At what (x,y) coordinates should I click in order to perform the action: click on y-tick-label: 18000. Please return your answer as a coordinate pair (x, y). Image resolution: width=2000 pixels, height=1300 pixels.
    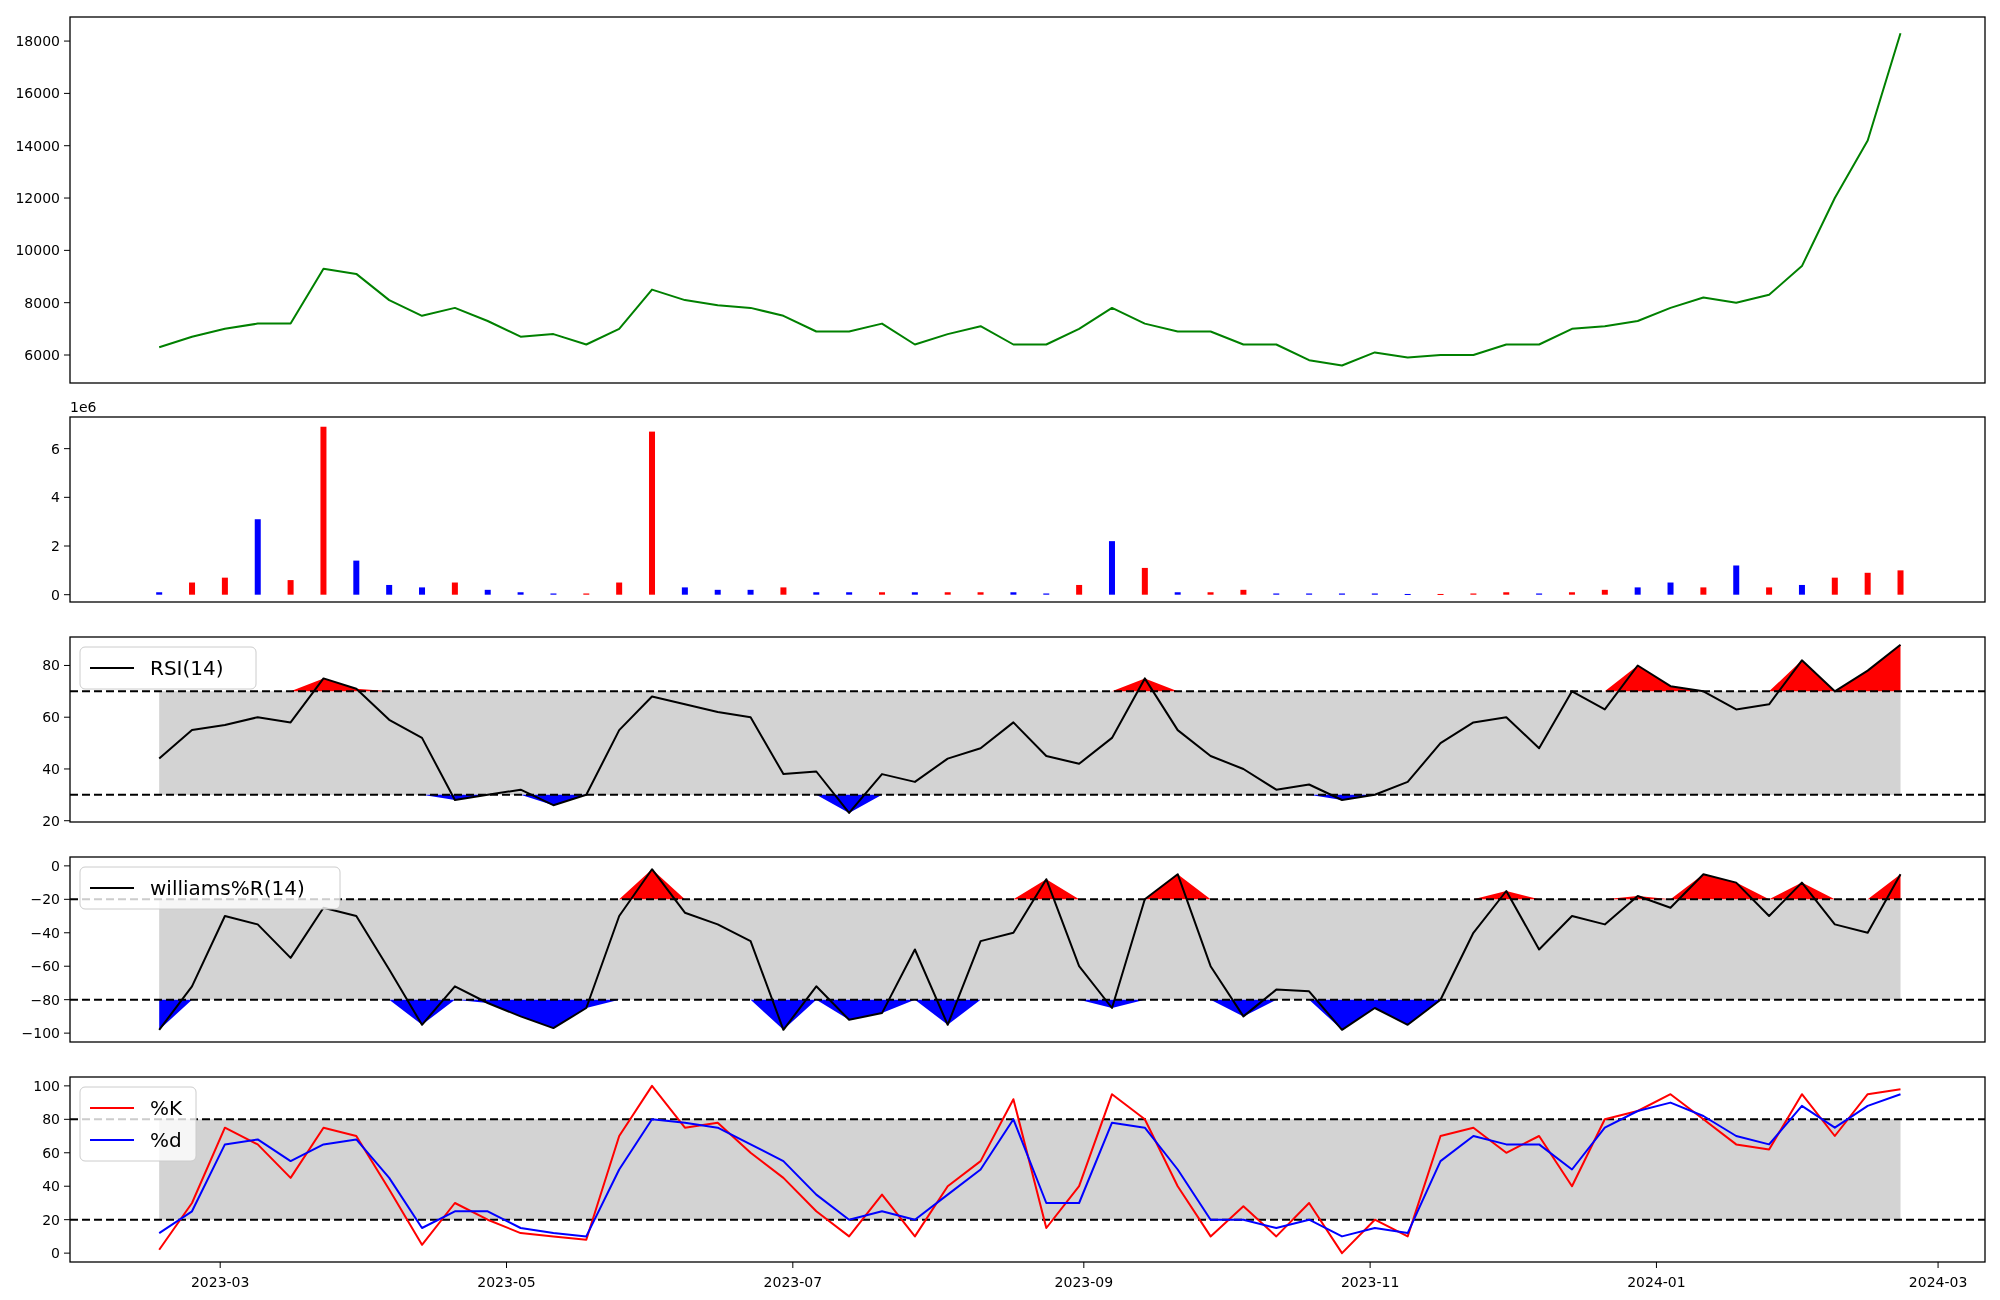
    Looking at the image, I should click on (37, 41).